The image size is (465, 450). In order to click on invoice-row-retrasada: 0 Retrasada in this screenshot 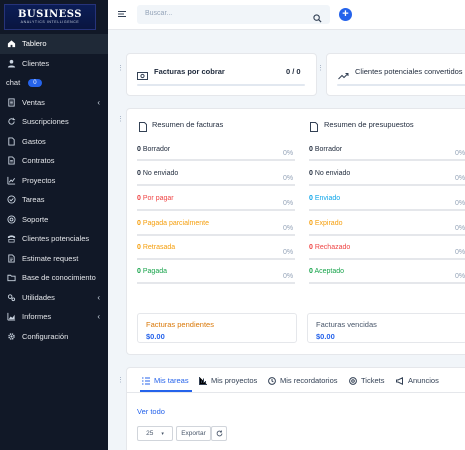, I will do `click(156, 247)`.